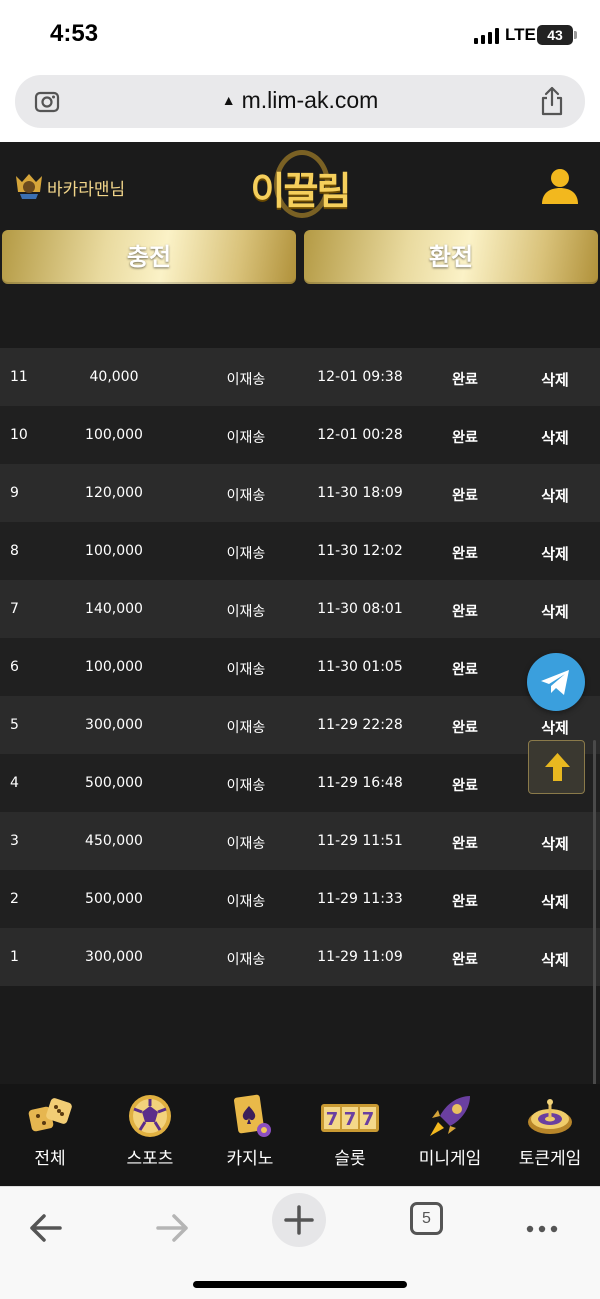 Image resolution: width=600 pixels, height=1299 pixels. I want to click on action-buttons: 충전 환전, so click(300, 258).